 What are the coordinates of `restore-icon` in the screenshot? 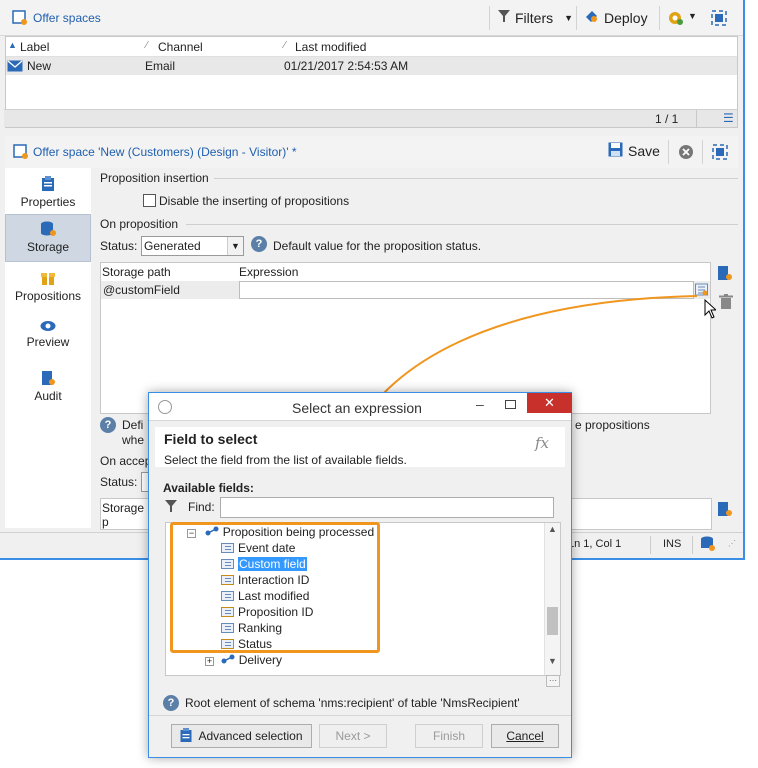 It's located at (510, 404).